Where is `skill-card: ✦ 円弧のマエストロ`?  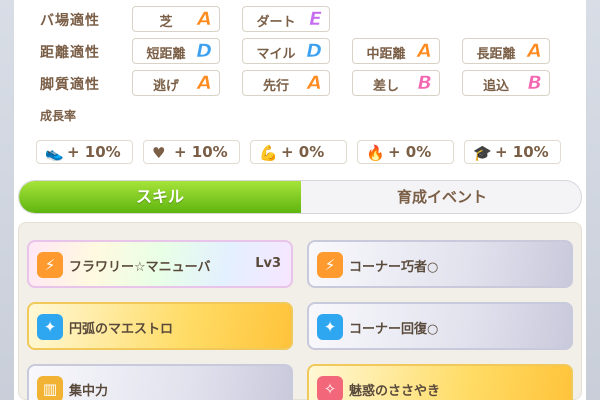 skill-card: ✦ 円弧のマエストロ is located at coordinates (160, 326).